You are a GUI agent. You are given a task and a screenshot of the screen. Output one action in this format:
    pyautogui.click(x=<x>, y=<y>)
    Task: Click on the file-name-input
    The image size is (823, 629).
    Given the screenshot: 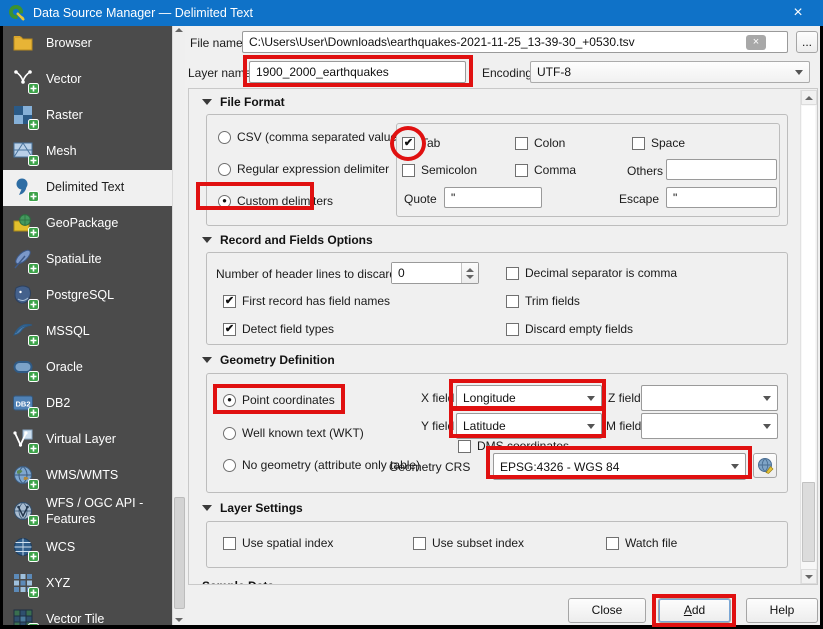 What is the action you would take?
    pyautogui.click(x=515, y=42)
    